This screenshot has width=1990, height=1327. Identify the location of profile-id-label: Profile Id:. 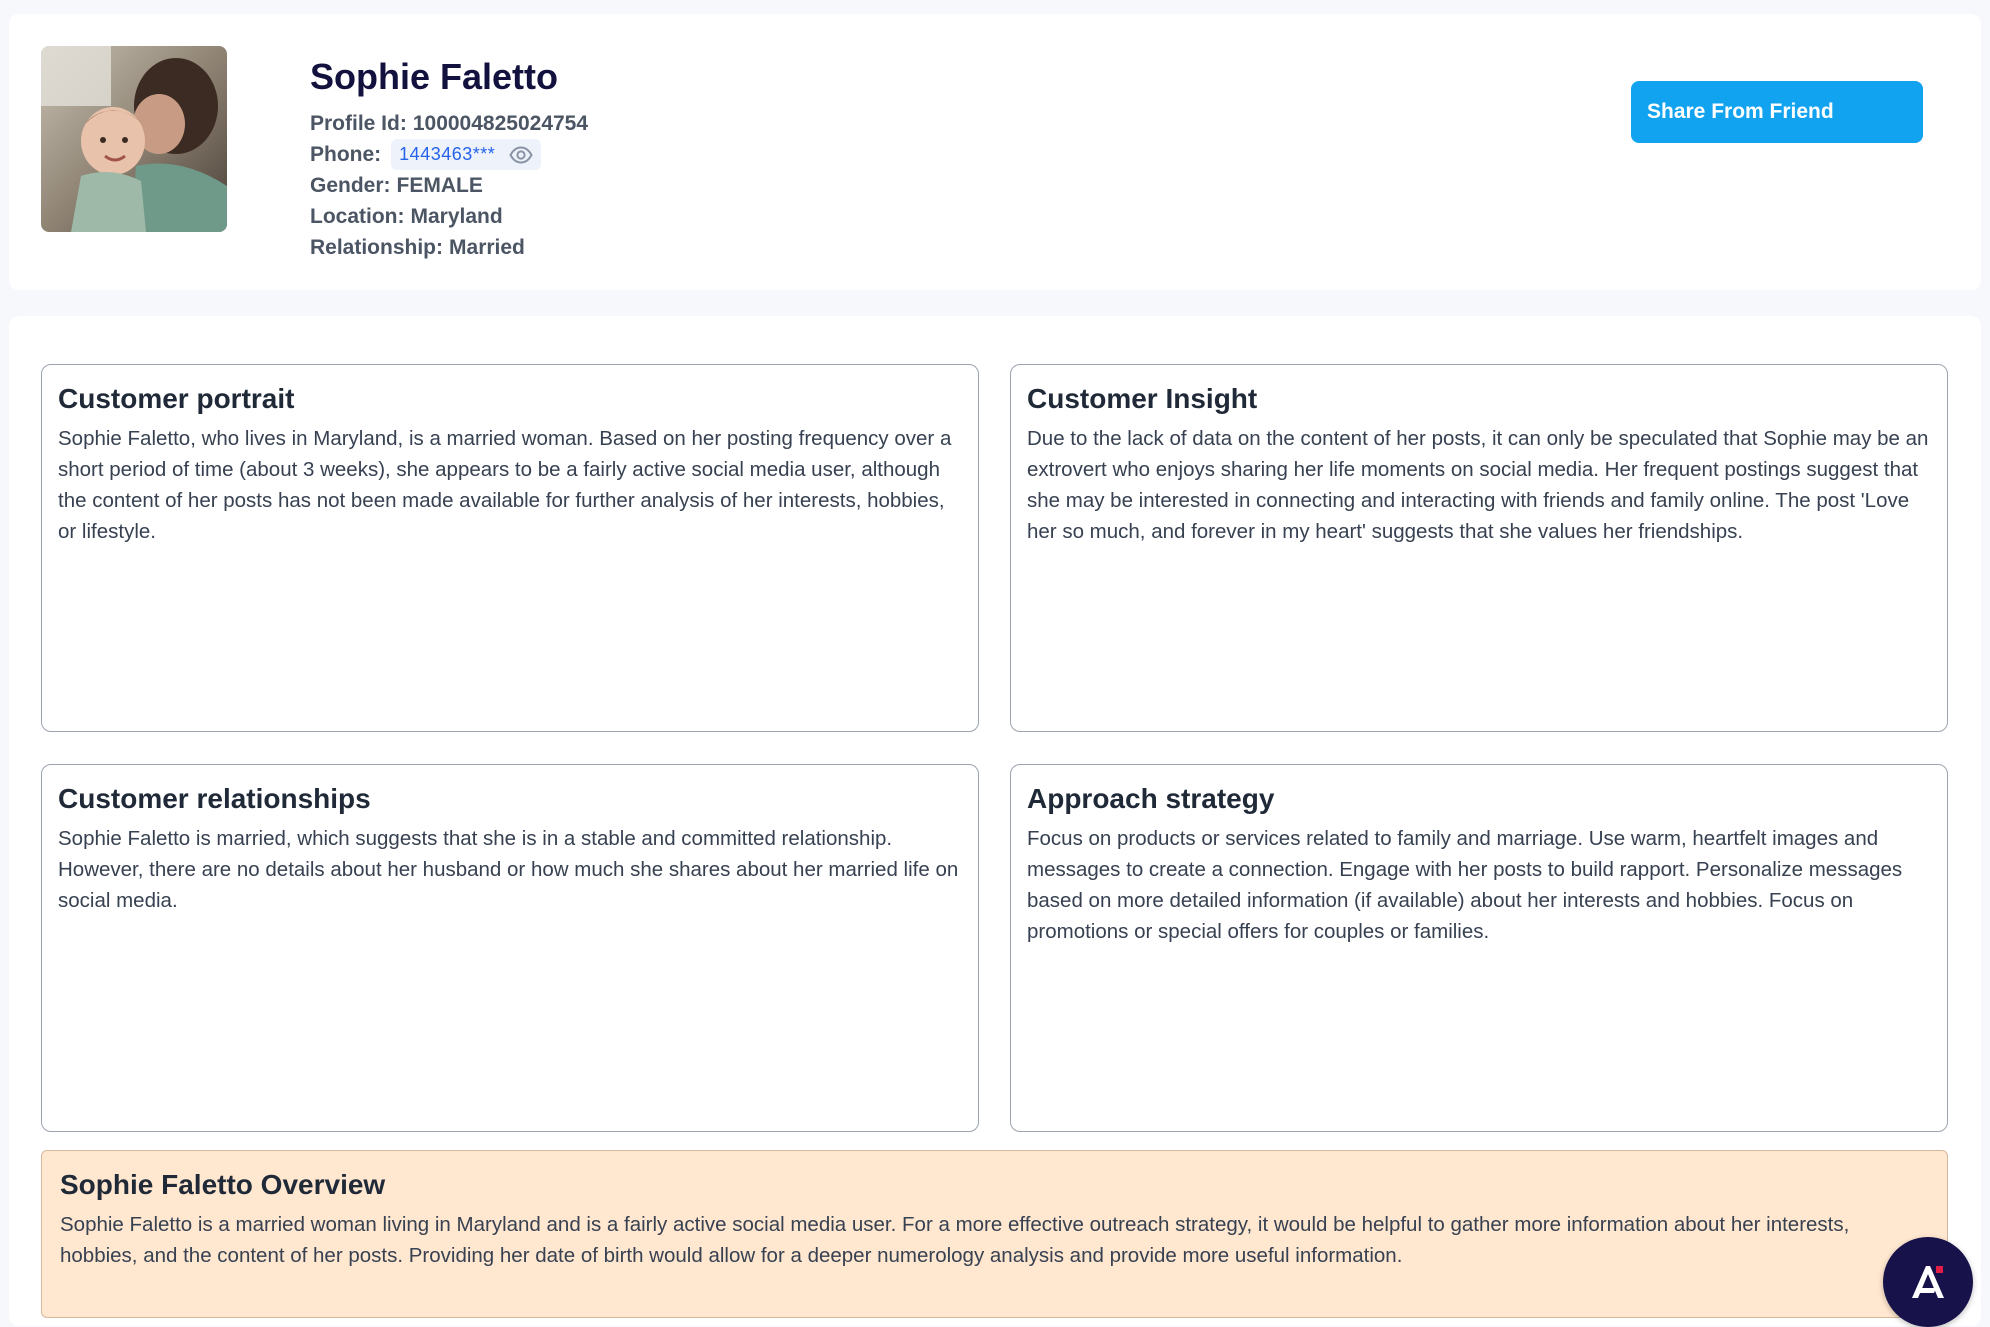
(358, 123).